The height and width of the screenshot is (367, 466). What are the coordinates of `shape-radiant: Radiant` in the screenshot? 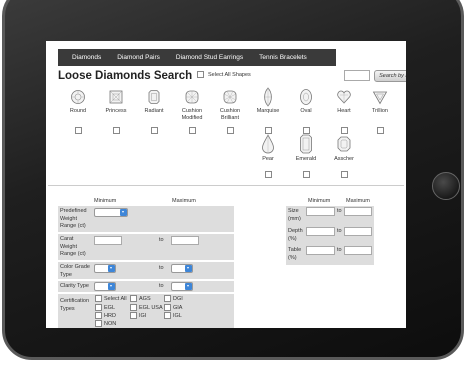 It's located at (154, 114).